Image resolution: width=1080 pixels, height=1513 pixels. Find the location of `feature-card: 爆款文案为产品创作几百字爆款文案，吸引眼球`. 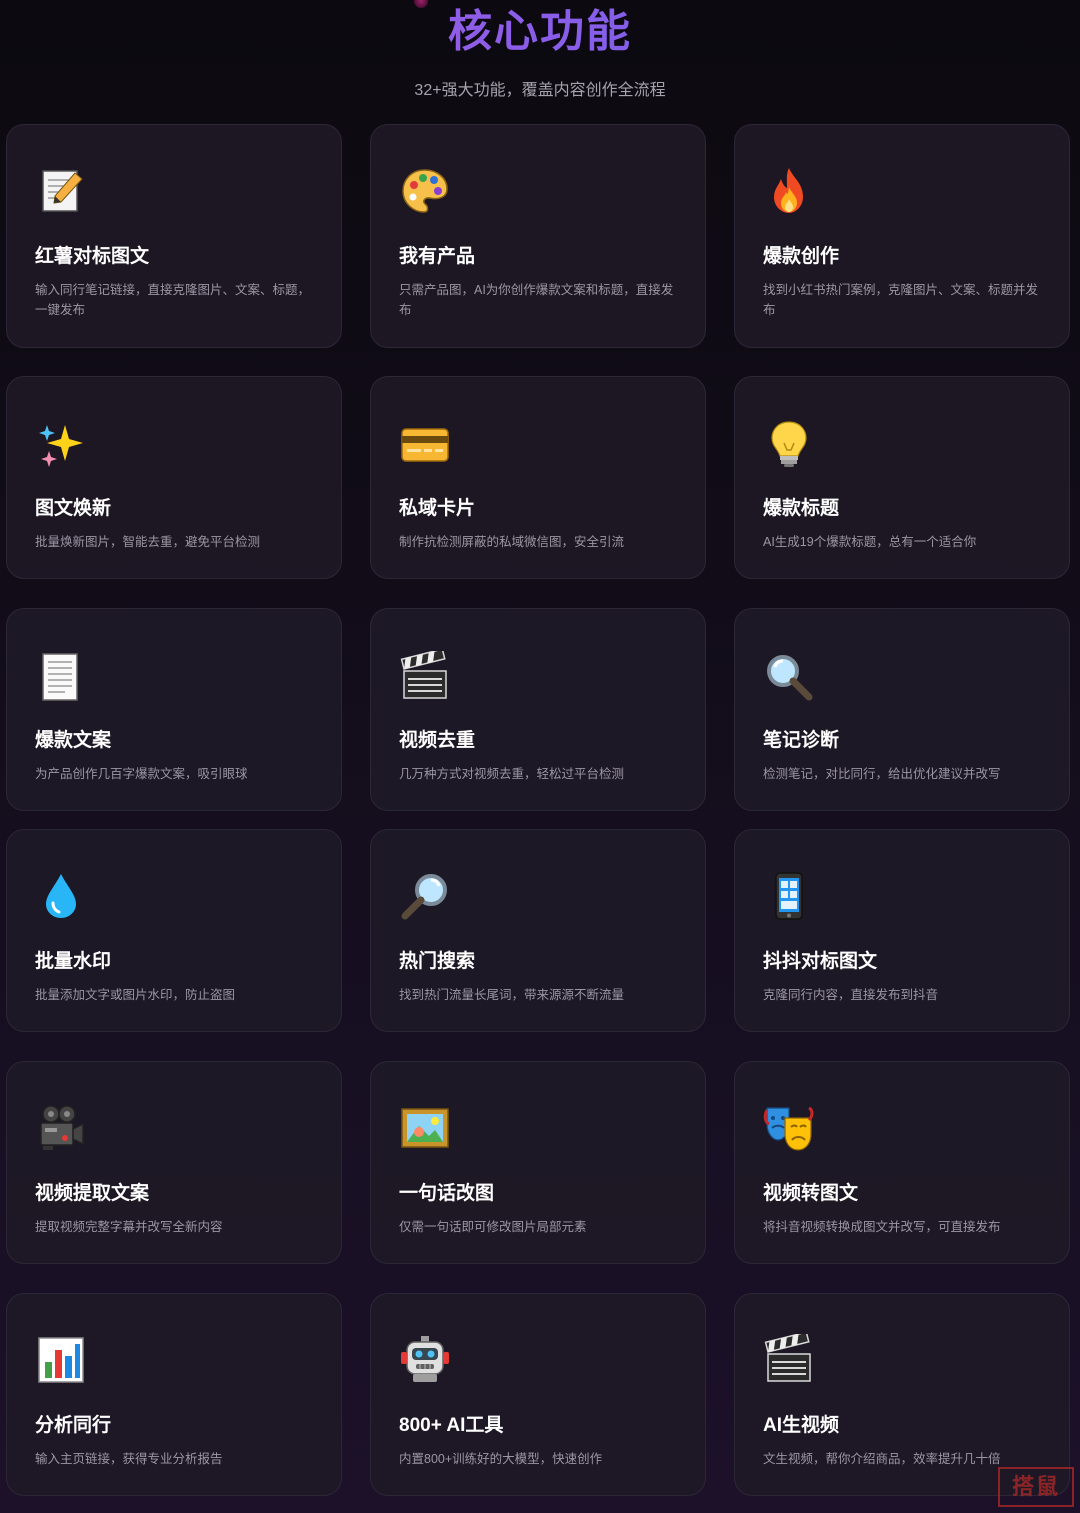

feature-card: 爆款文案为产品创作几百字爆款文案，吸引眼球 is located at coordinates (174, 709).